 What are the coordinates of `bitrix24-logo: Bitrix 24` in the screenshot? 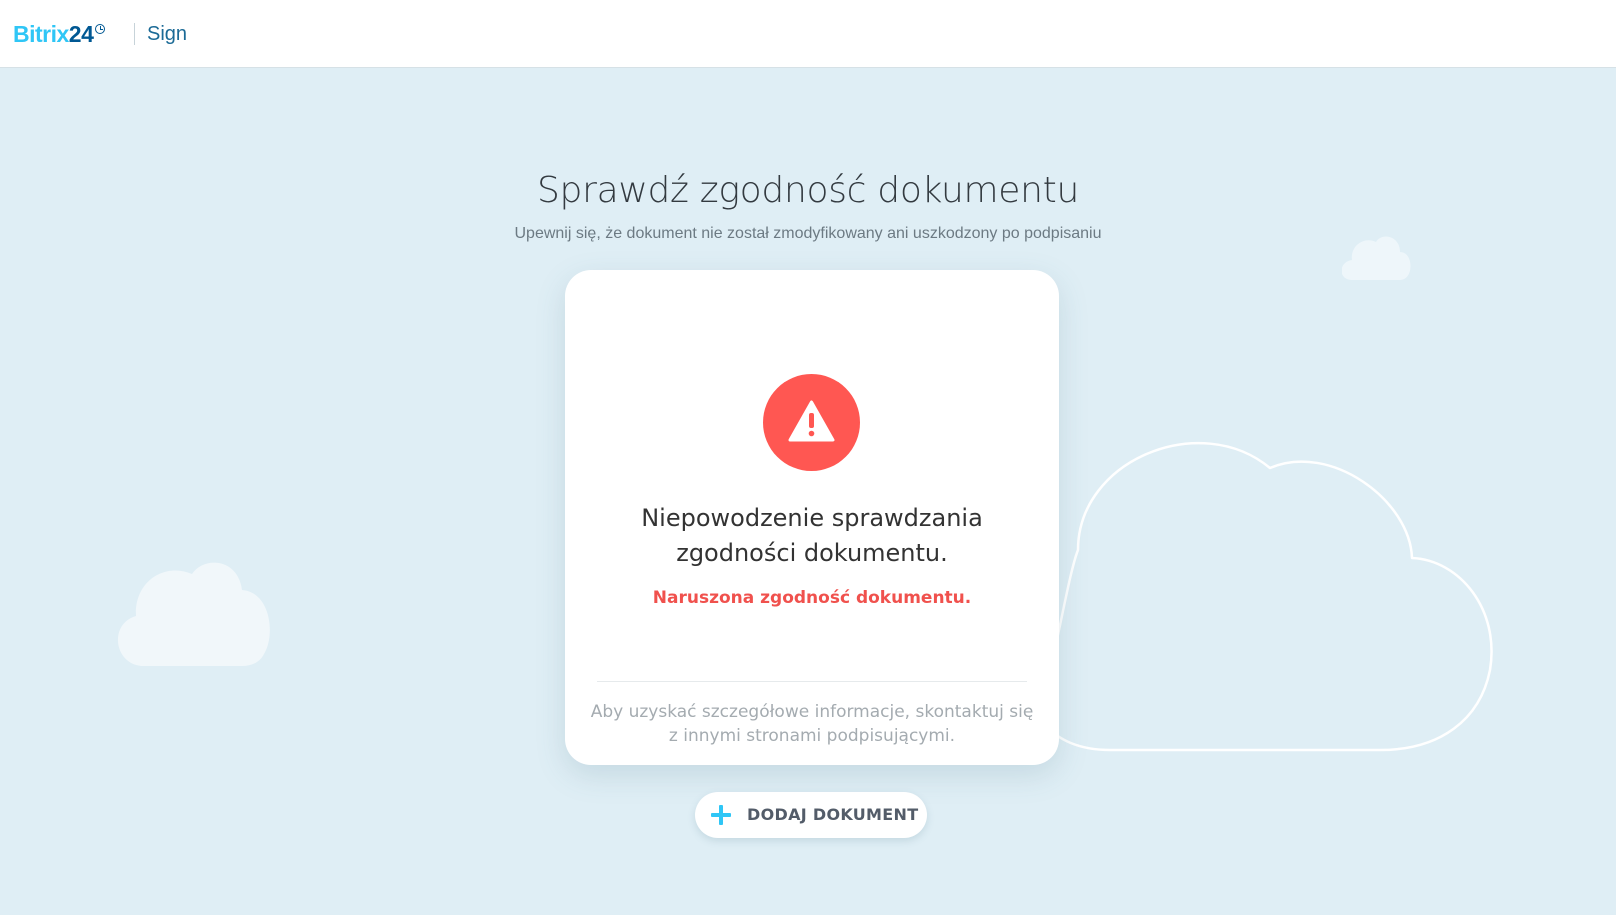 It's located at (59, 34).